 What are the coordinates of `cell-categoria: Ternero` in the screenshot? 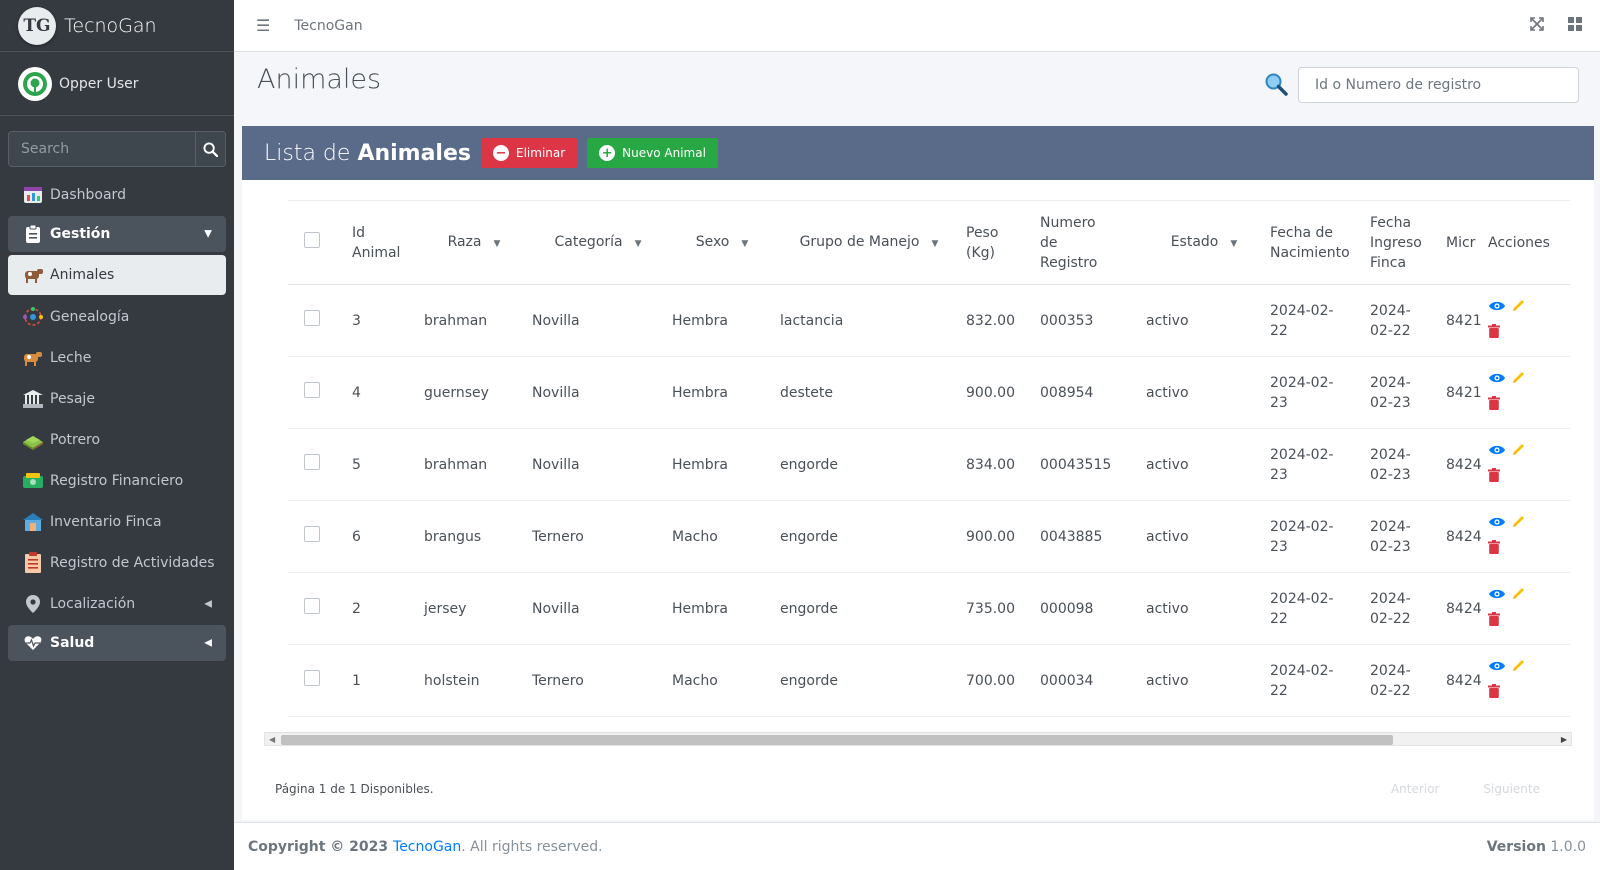 It's located at (558, 536).